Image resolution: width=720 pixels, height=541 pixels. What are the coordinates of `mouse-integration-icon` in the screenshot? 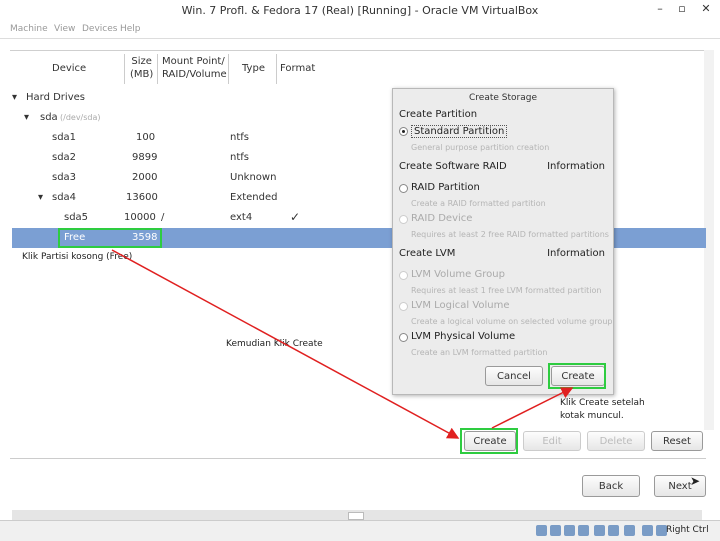 It's located at (647, 530).